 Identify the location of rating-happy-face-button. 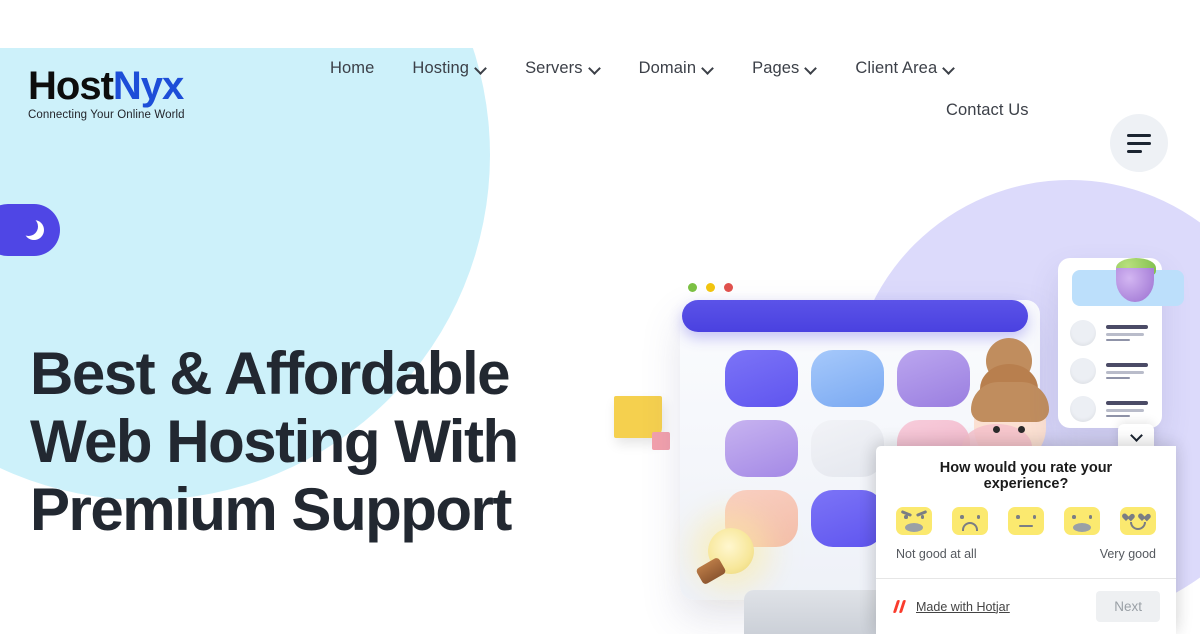
(1082, 521).